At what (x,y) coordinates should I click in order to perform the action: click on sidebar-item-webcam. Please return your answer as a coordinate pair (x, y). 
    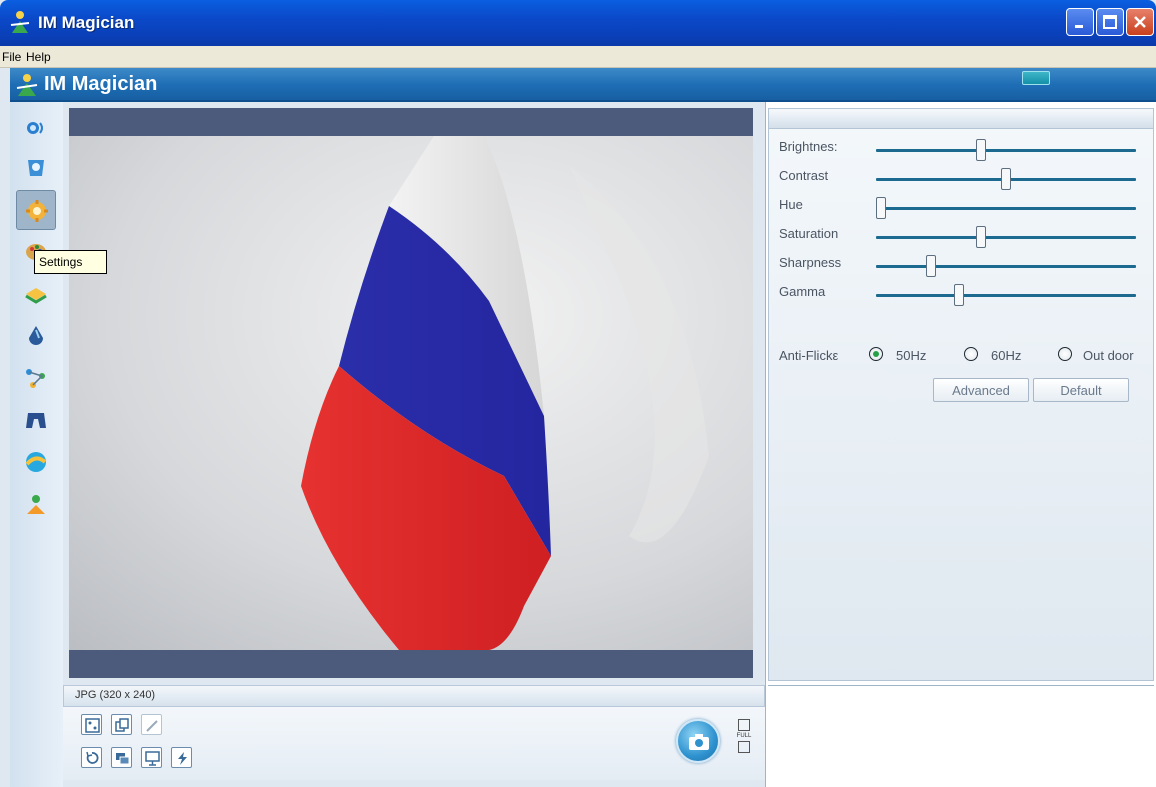
    Looking at the image, I should click on (36, 128).